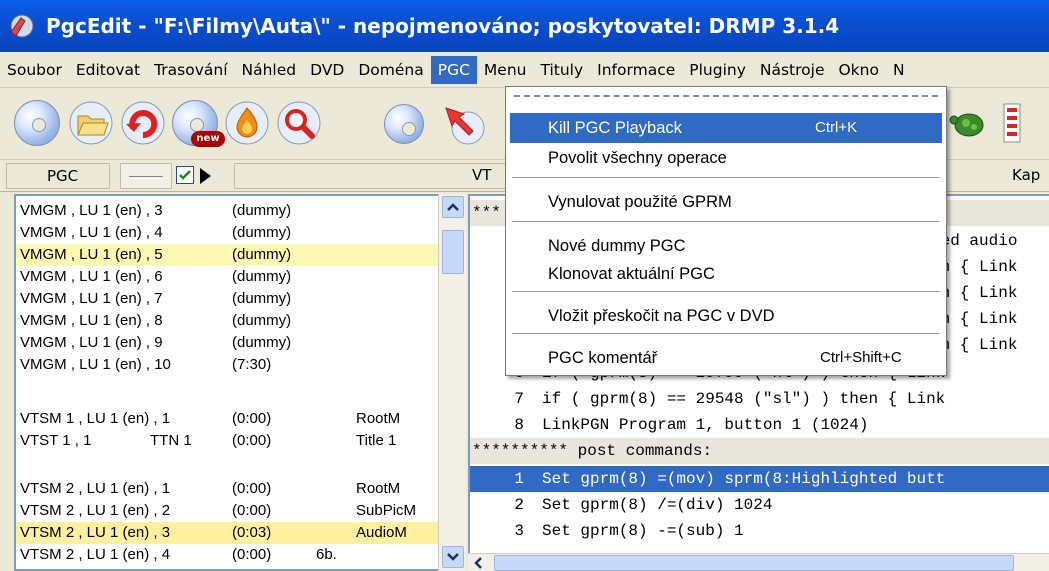  What do you see at coordinates (95, 364) in the screenshot?
I see `pgc-name: VMGM , LU 1 (en) , 10` at bounding box center [95, 364].